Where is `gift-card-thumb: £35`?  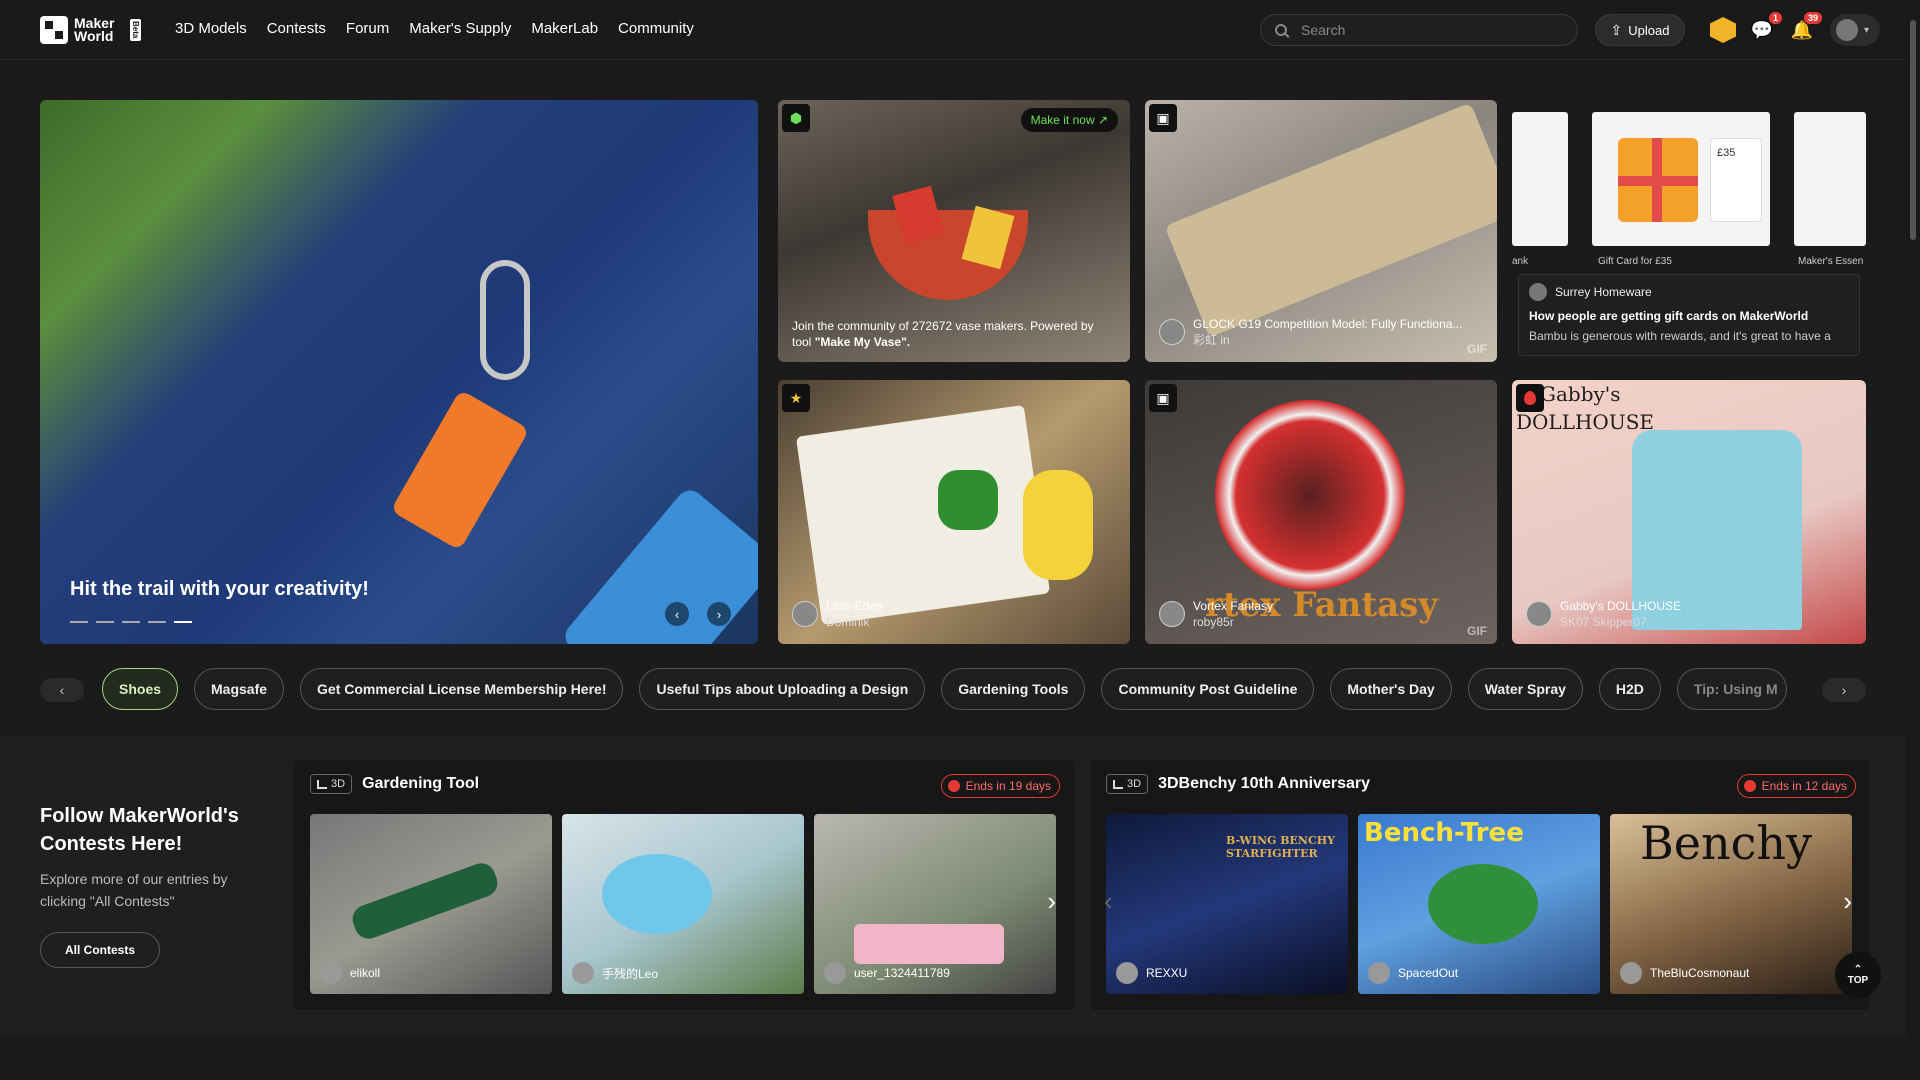 gift-card-thumb: £35 is located at coordinates (1681, 179).